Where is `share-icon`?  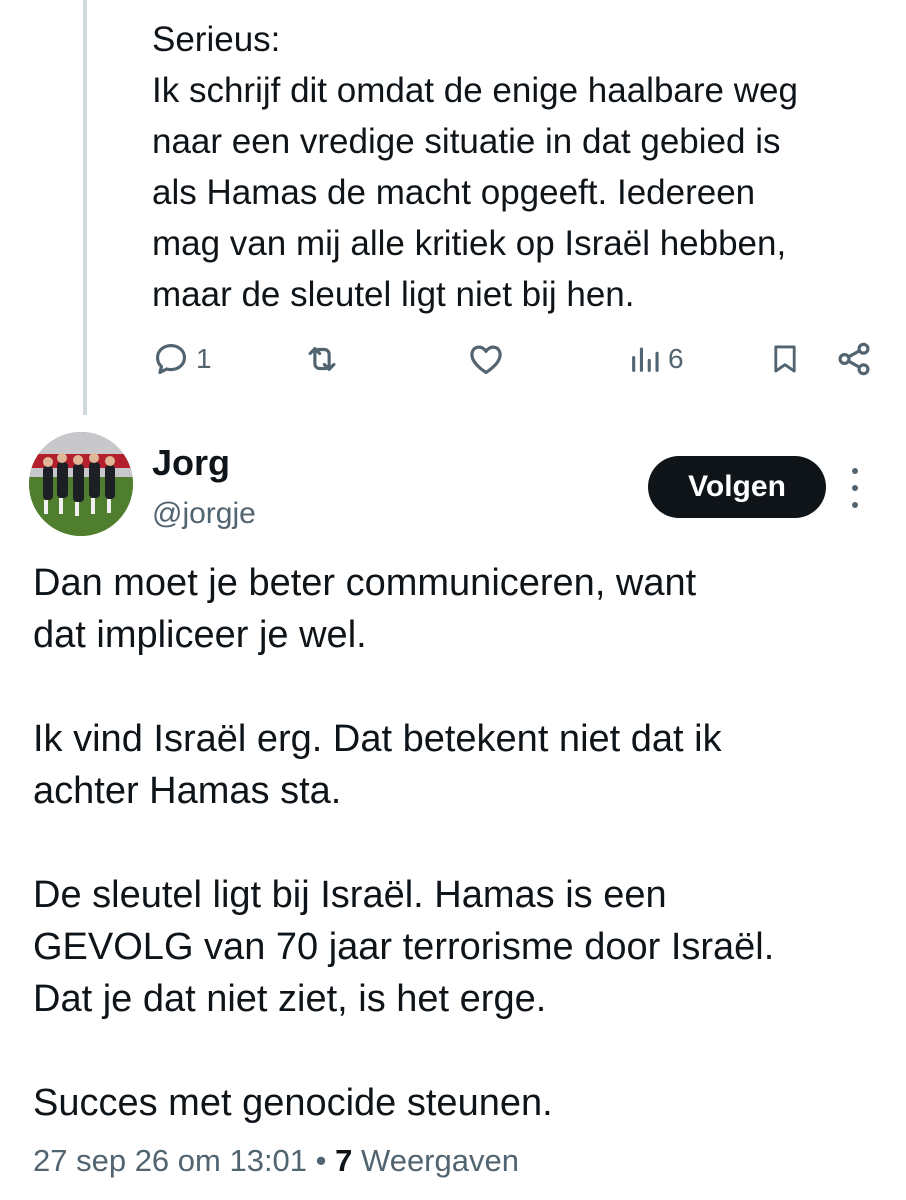
share-icon is located at coordinates (854, 359).